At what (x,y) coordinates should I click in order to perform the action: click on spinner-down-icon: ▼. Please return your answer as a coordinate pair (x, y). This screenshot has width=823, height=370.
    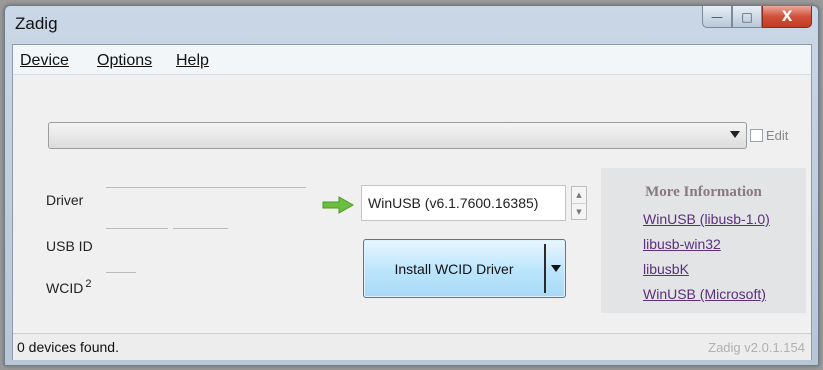
    Looking at the image, I should click on (579, 211).